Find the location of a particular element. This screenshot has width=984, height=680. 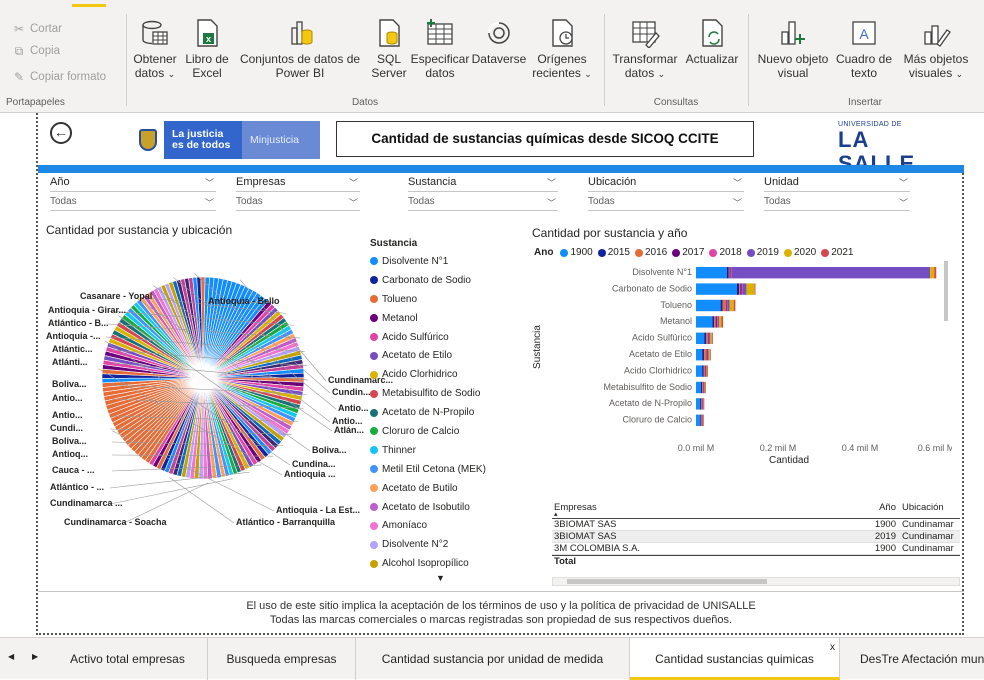

more-visuals-button: Más objetos visuales ⌄ is located at coordinates (936, 49).